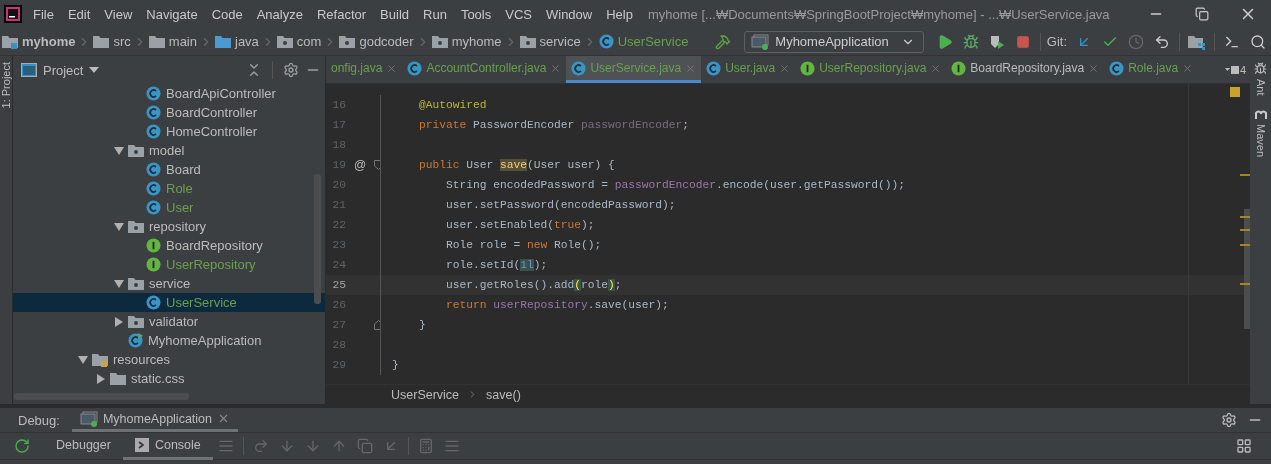  What do you see at coordinates (1202, 14) in the screenshot?
I see `restore-icon` at bounding box center [1202, 14].